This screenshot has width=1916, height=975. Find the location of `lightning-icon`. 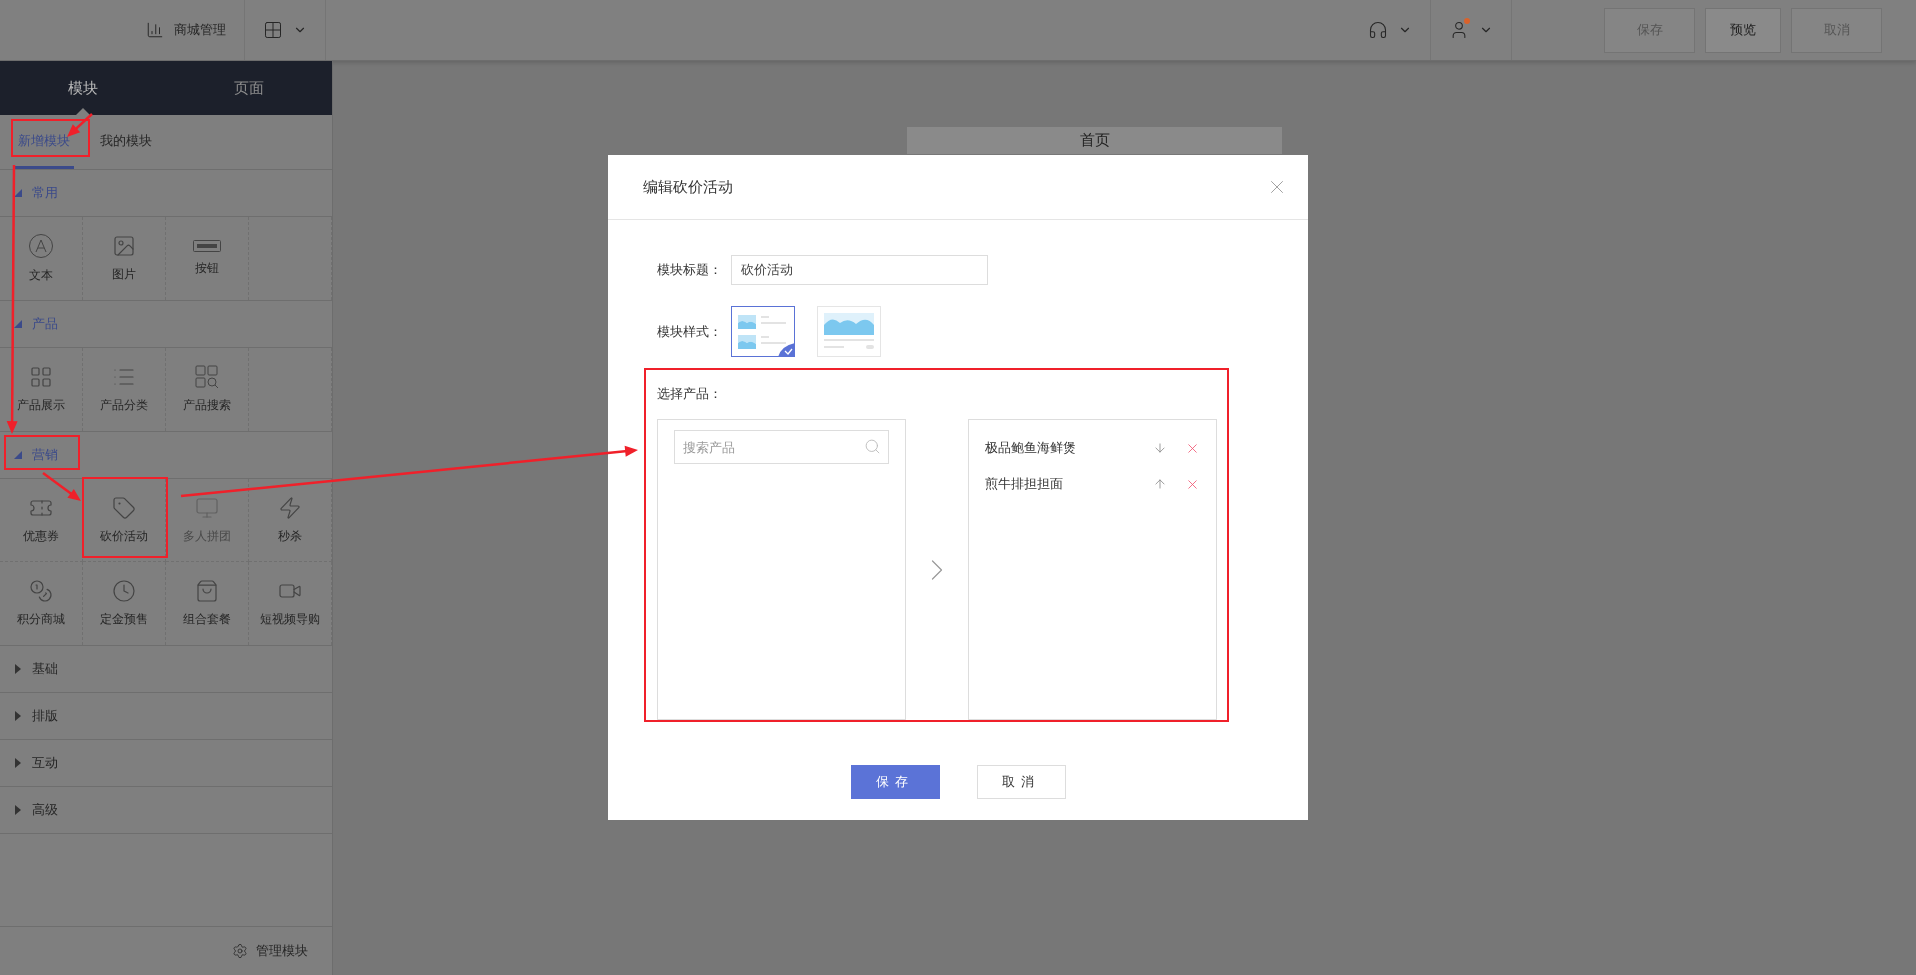

lightning-icon is located at coordinates (290, 507).